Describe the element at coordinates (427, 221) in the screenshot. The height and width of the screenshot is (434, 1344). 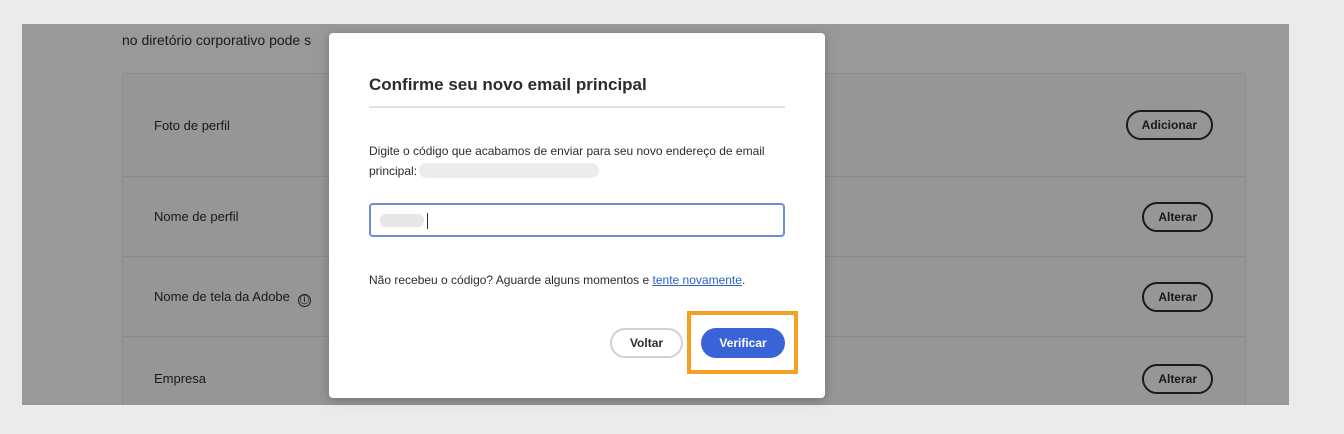
I see `text-caret` at that location.